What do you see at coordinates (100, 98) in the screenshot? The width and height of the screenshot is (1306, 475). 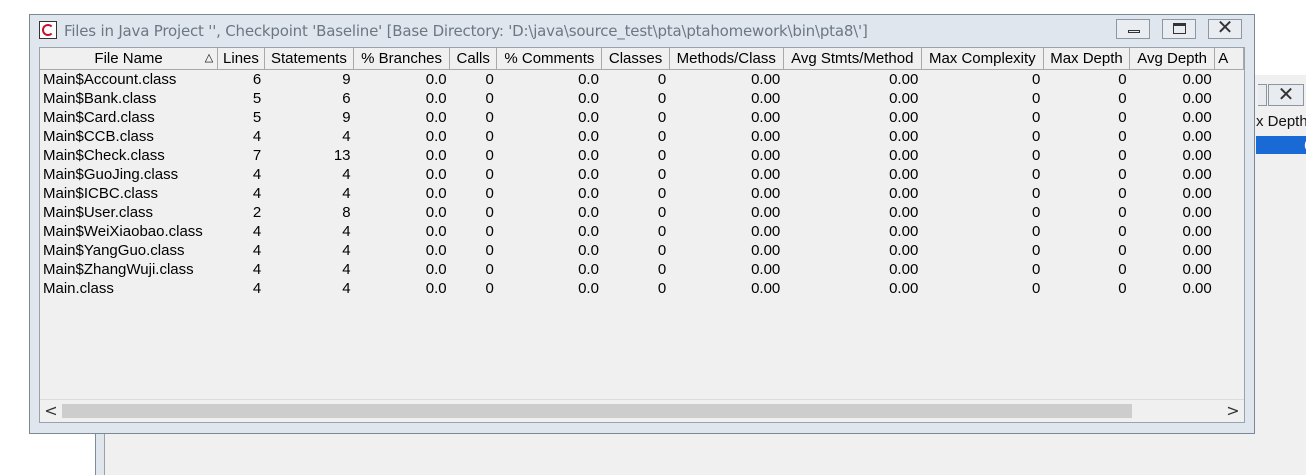 I see `file-name-cell: Main$Bank.class` at bounding box center [100, 98].